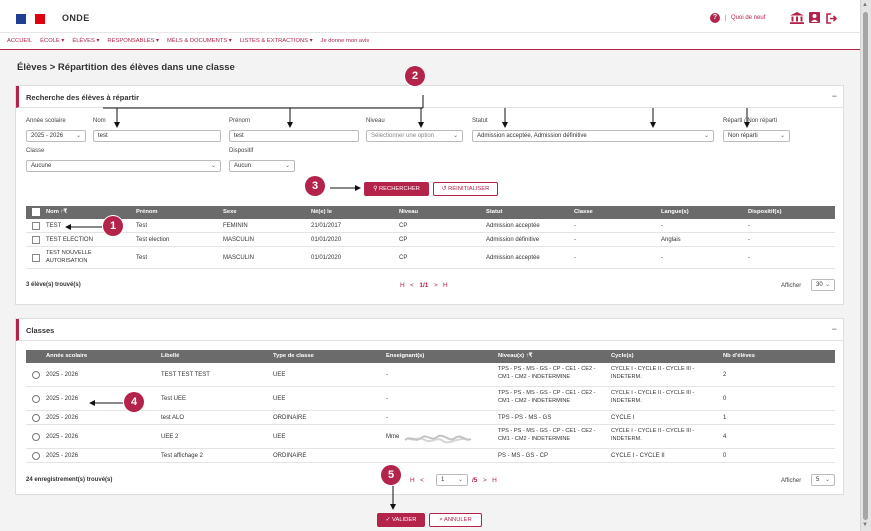 Image resolution: width=871 pixels, height=531 pixels. Describe the element at coordinates (834, 96) in the screenshot. I see `collapse-search-button: −` at that location.